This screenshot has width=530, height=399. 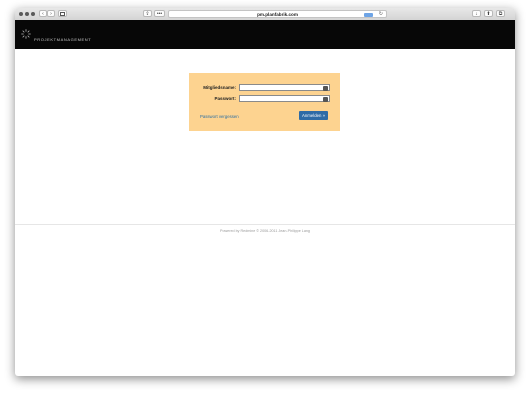 What do you see at coordinates (27, 14) in the screenshot?
I see `minimize-window-icon` at bounding box center [27, 14].